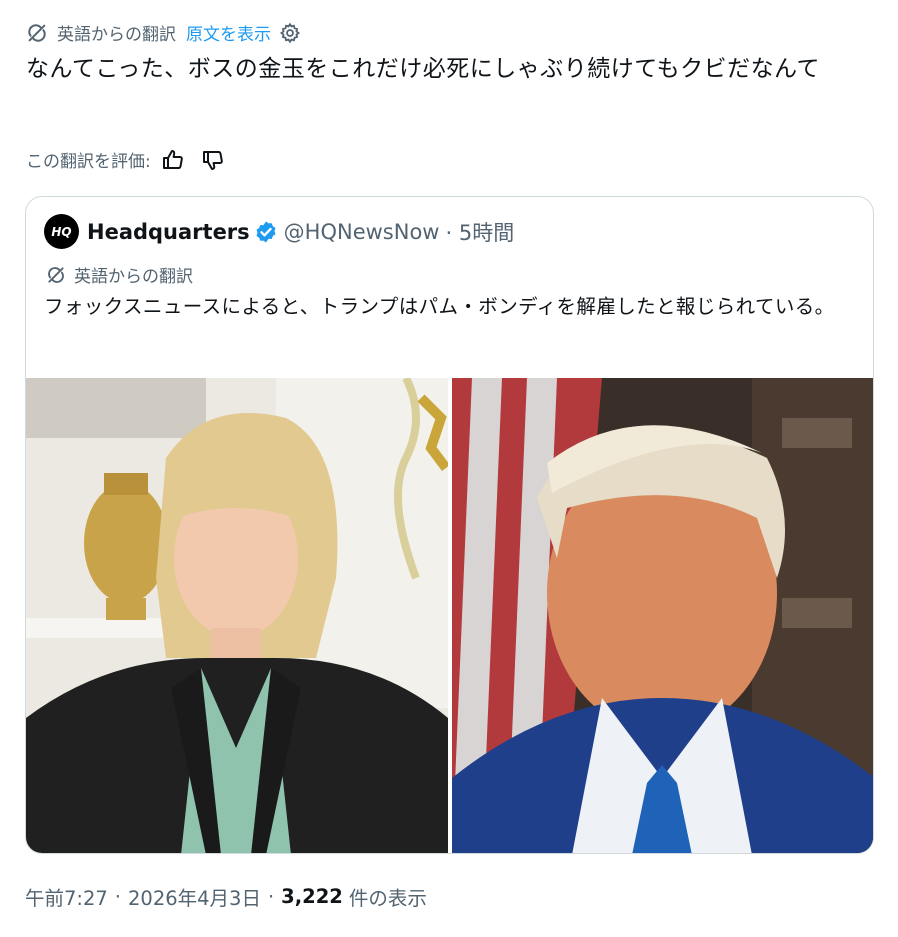 The image size is (898, 937). Describe the element at coordinates (133, 277) in the screenshot. I see `quoted-translated-from-label: 英語からの翻訳` at that location.